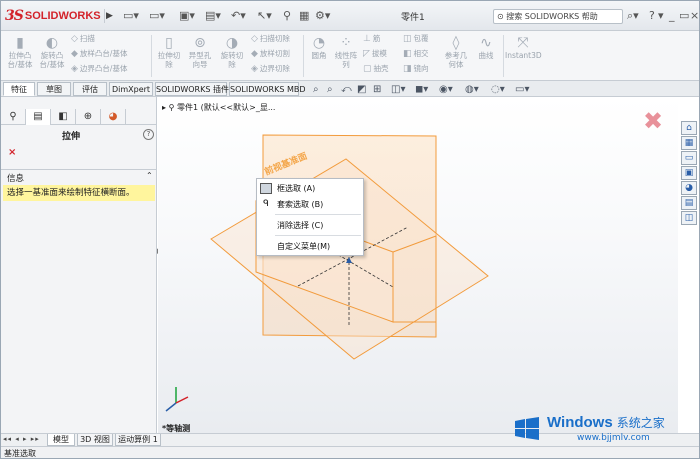 This screenshot has height=459, width=700. What do you see at coordinates (19, 89) in the screenshot?
I see `tab-features: 特征` at bounding box center [19, 89].